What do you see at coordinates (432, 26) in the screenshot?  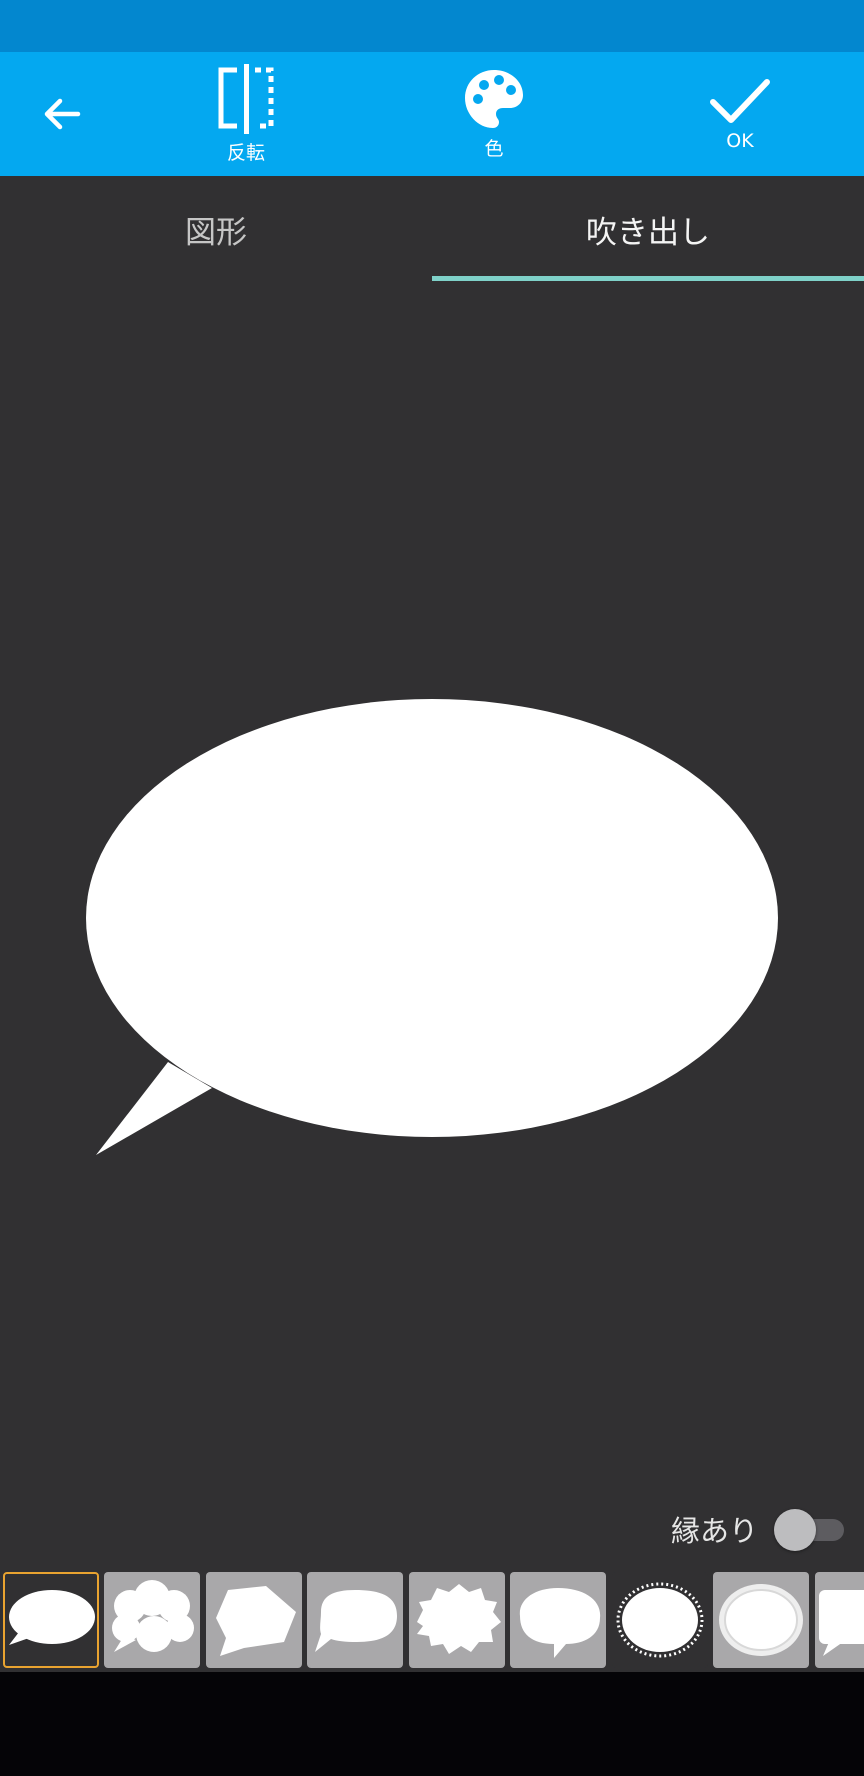 I see `status-bar` at bounding box center [432, 26].